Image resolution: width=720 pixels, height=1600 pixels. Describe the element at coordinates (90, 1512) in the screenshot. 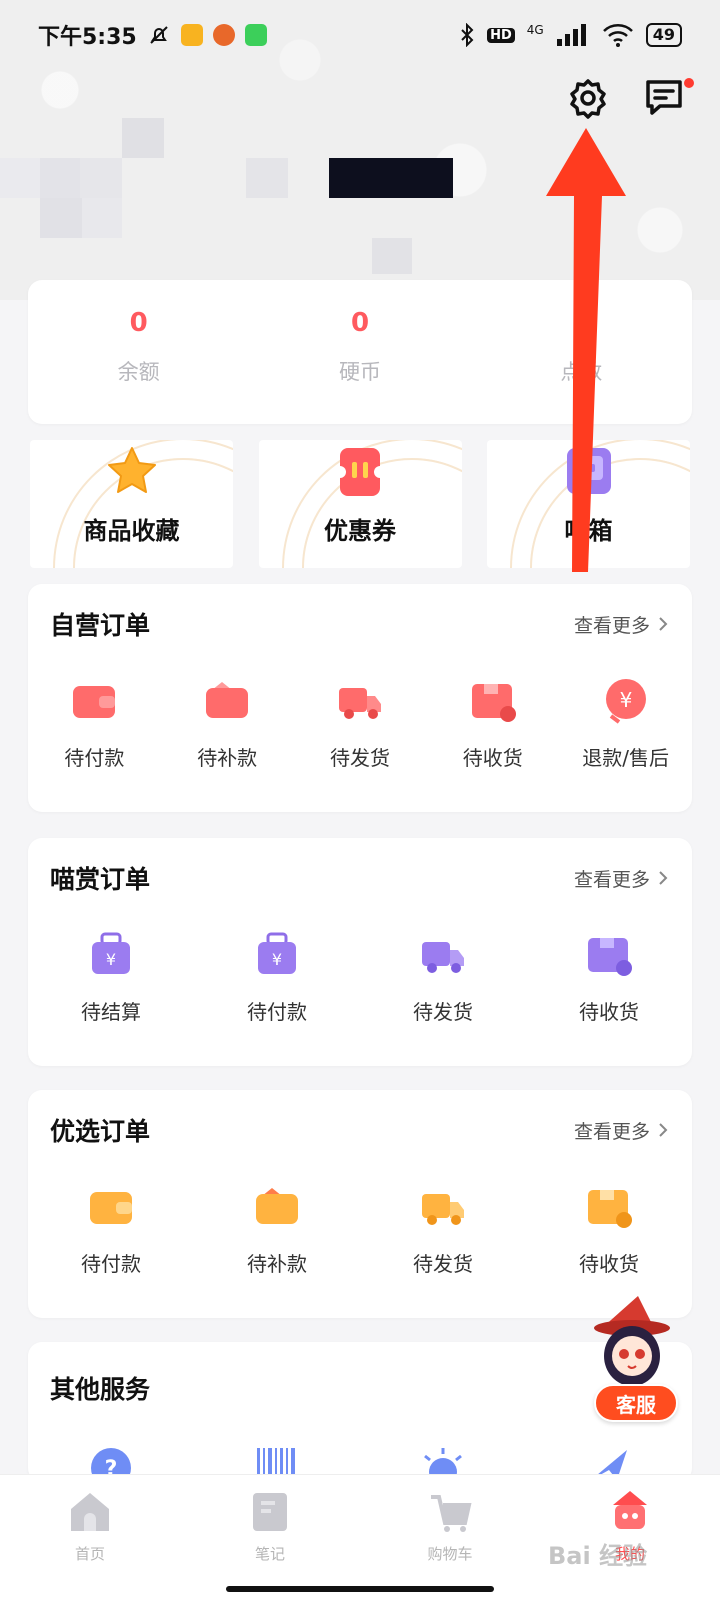

I see `home-icon` at that location.